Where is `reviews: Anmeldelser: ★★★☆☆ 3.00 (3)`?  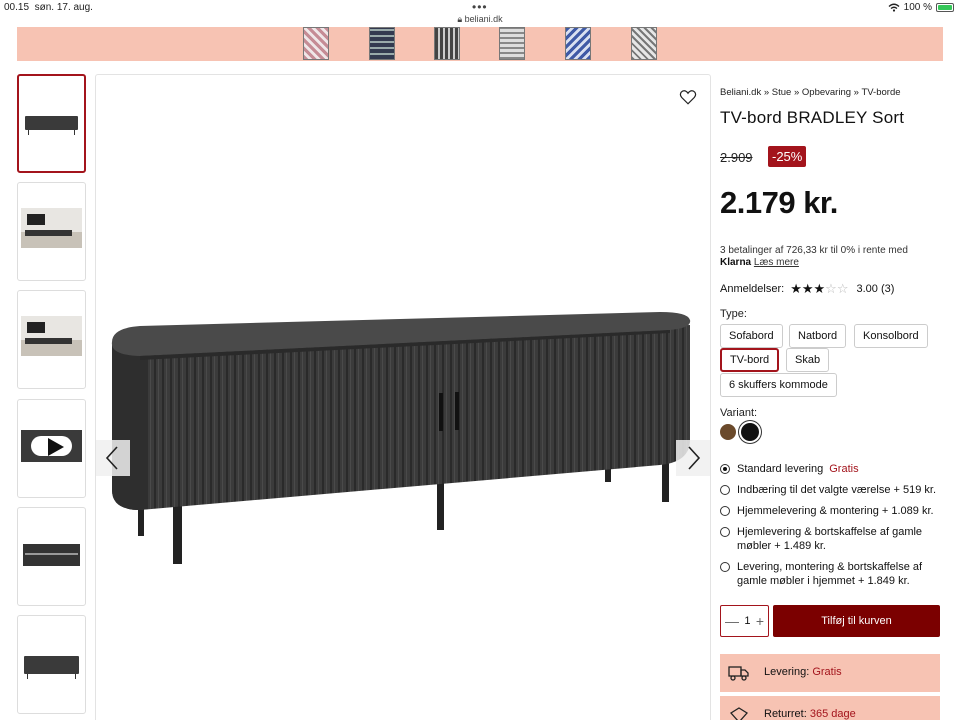 reviews: Anmeldelser: ★★★☆☆ 3.00 (3) is located at coordinates (807, 289).